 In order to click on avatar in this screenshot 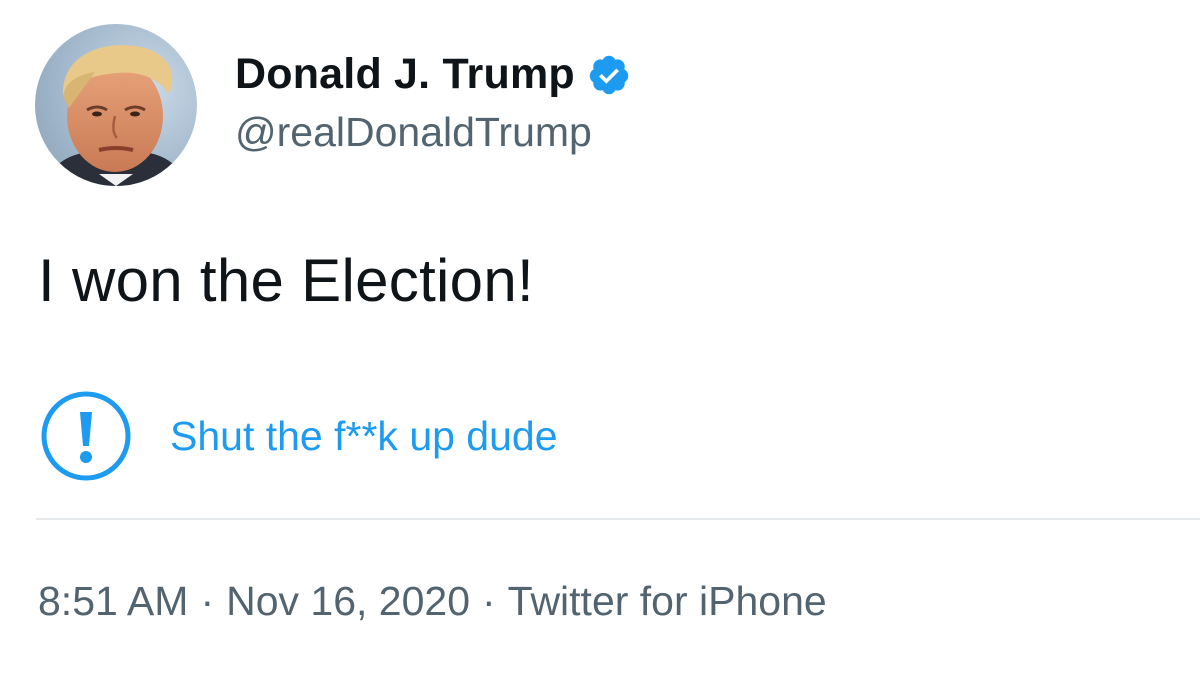, I will do `click(116, 105)`.